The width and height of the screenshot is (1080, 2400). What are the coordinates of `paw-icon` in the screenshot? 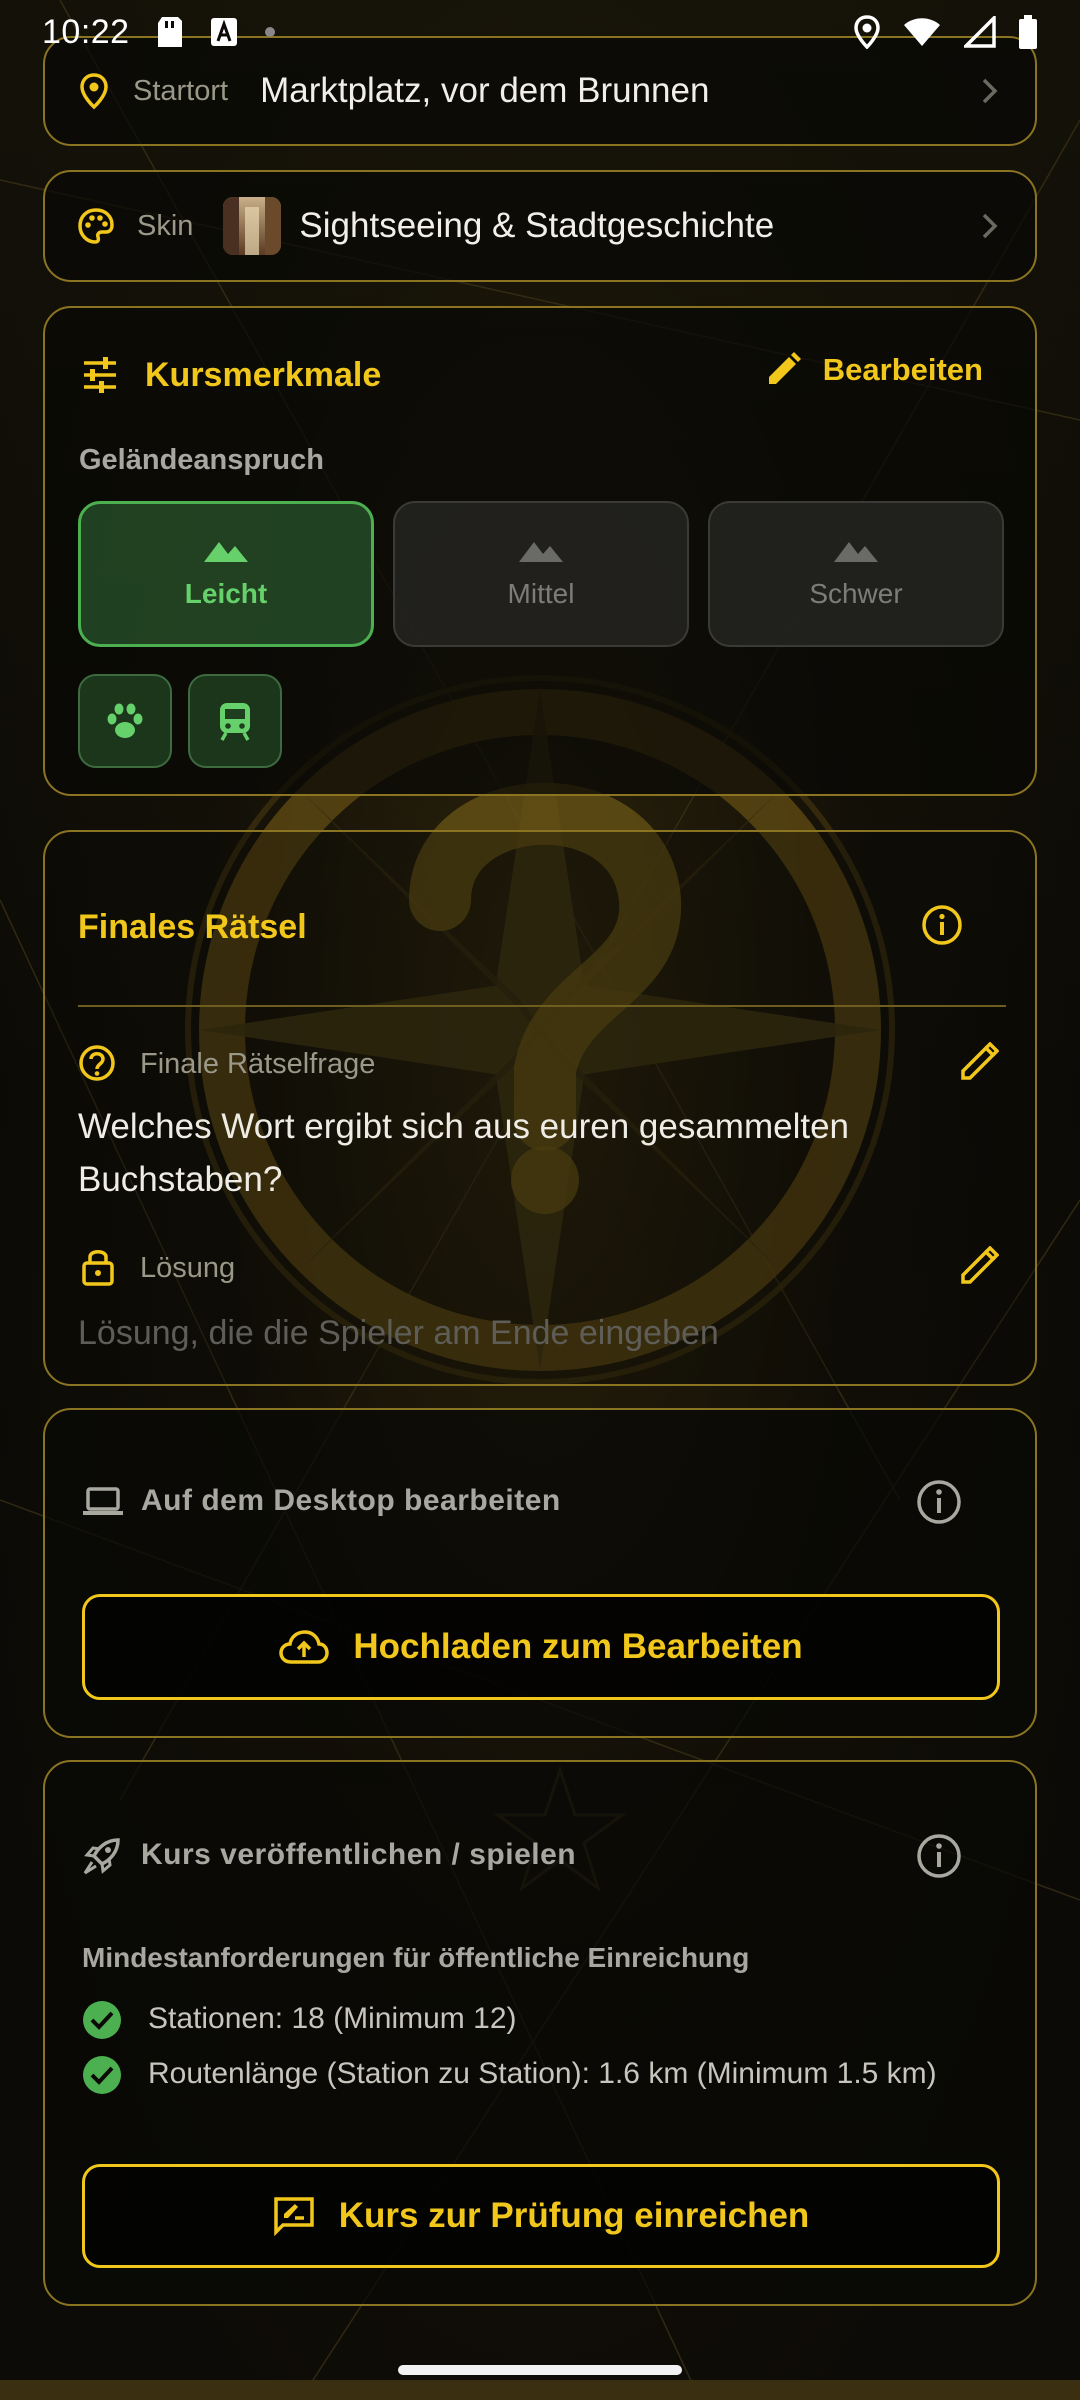 It's located at (125, 720).